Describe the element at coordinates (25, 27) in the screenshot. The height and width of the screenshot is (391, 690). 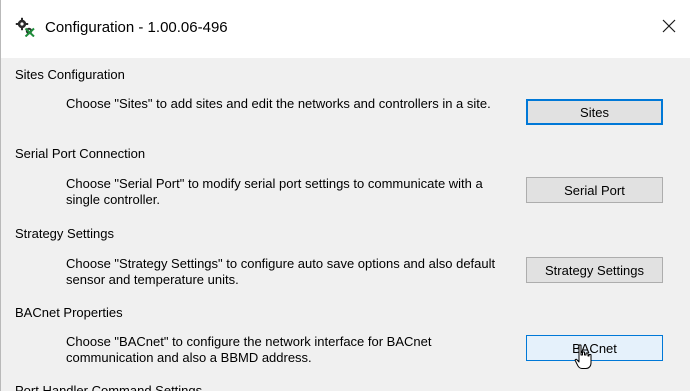
I see `gears-config-icon` at that location.